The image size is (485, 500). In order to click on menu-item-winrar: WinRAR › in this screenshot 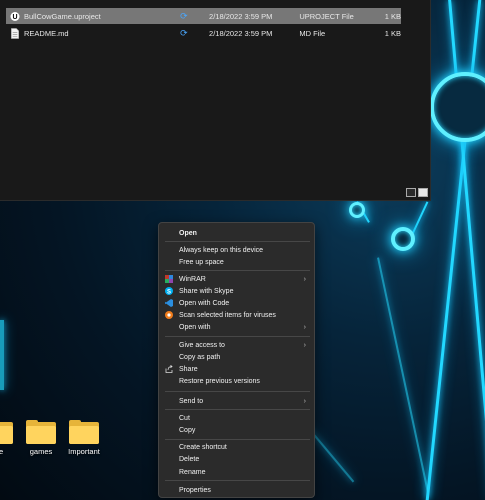, I will do `click(236, 279)`.